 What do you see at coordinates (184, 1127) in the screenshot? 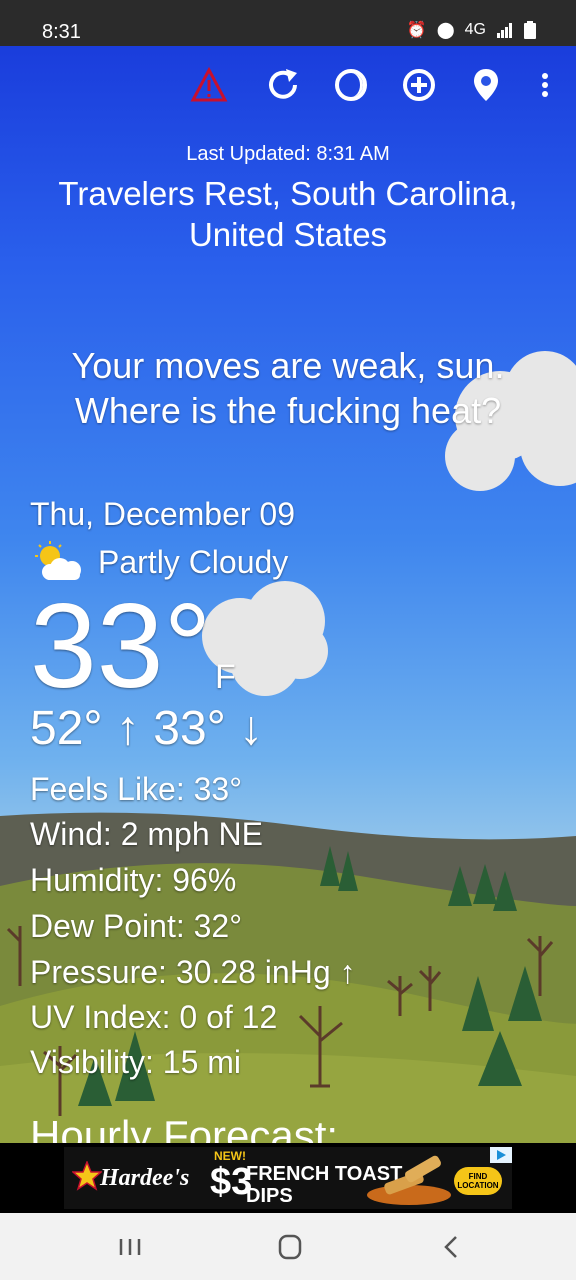
I see `hourly-forecast-title: Hourly Forecast:` at bounding box center [184, 1127].